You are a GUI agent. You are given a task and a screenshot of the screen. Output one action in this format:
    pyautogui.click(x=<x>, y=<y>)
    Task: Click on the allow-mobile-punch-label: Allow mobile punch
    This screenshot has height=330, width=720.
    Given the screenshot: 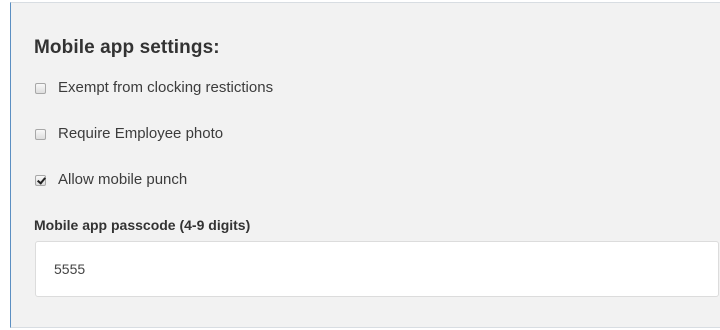 What is the action you would take?
    pyautogui.click(x=123, y=179)
    